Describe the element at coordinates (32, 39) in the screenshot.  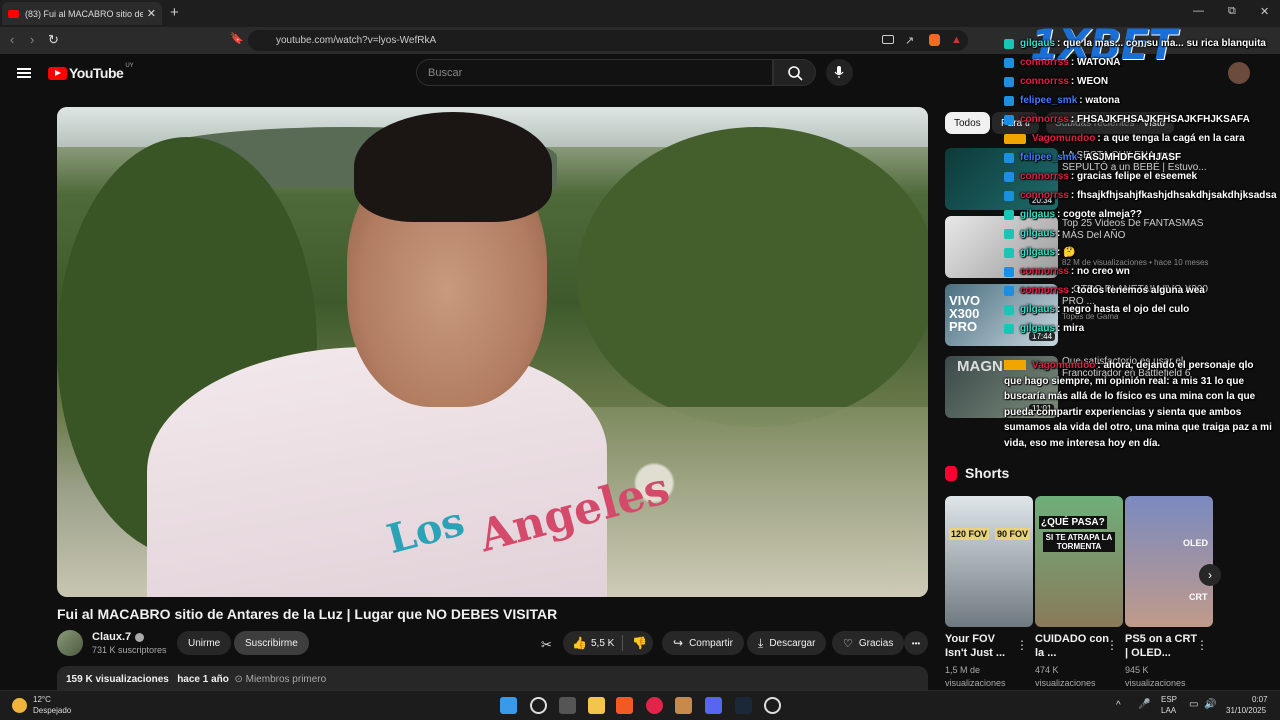
I see `forward-icon: ›` at that location.